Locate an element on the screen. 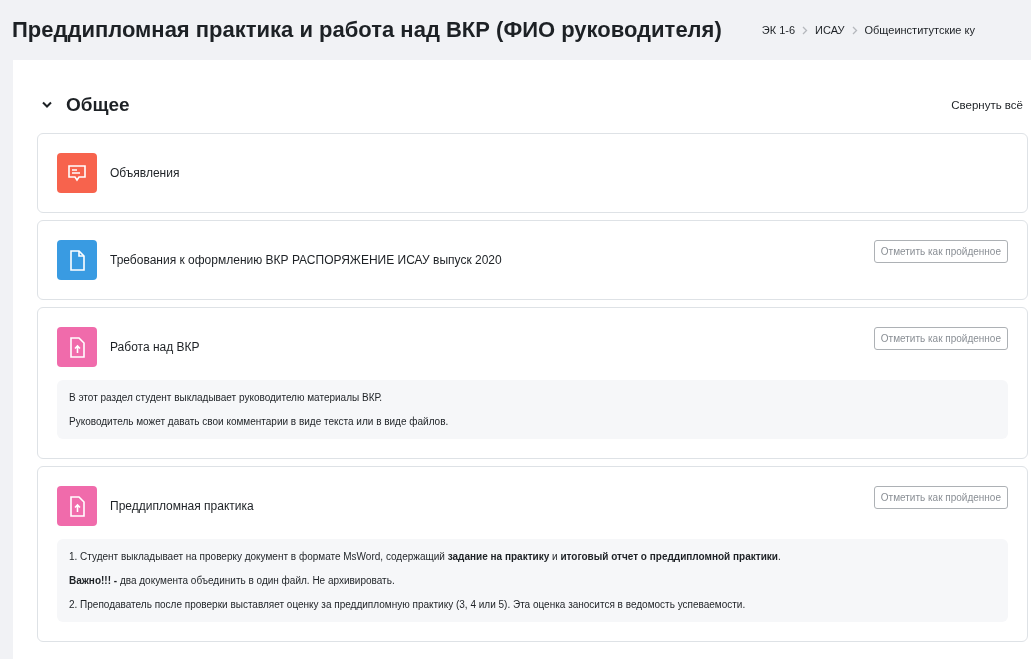 The image size is (1031, 659). collapse-all-link: Свернуть всё is located at coordinates (987, 105).